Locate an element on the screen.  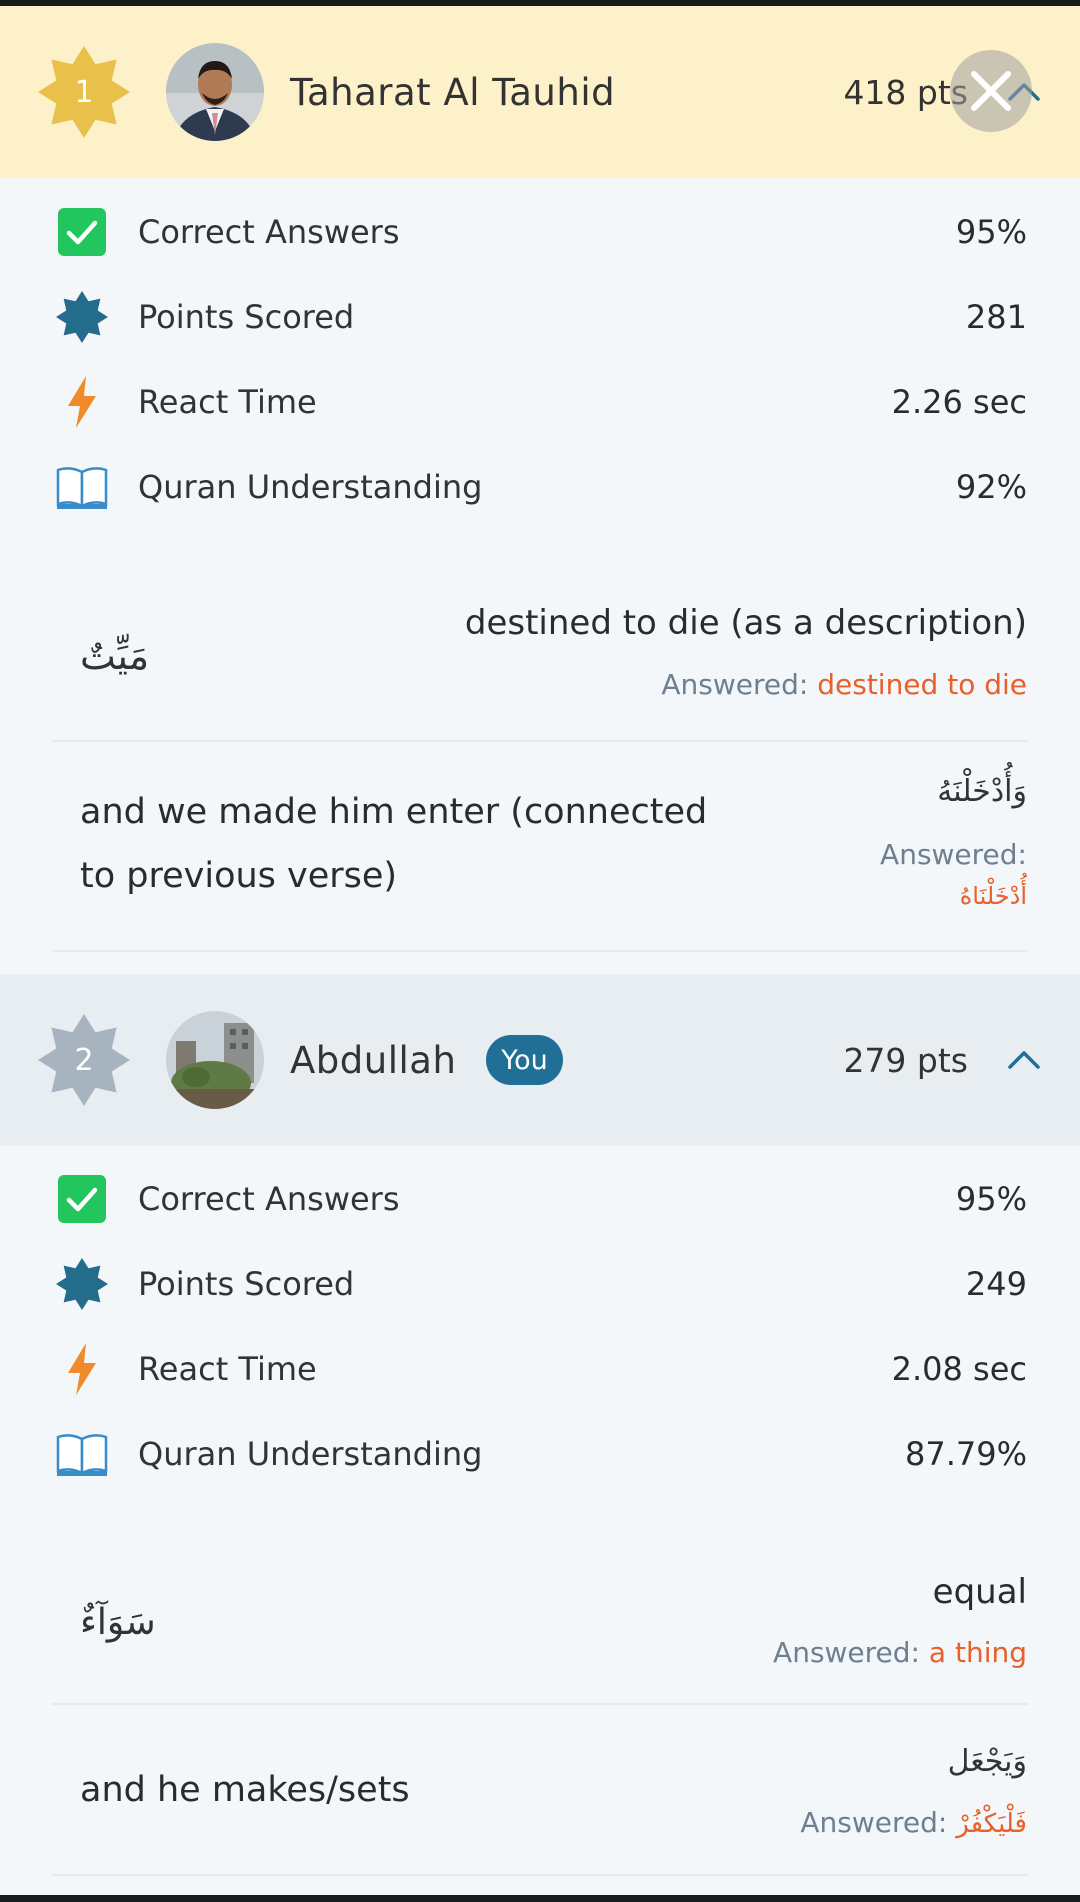
question-meaning: equal is located at coordinates (979, 1592).